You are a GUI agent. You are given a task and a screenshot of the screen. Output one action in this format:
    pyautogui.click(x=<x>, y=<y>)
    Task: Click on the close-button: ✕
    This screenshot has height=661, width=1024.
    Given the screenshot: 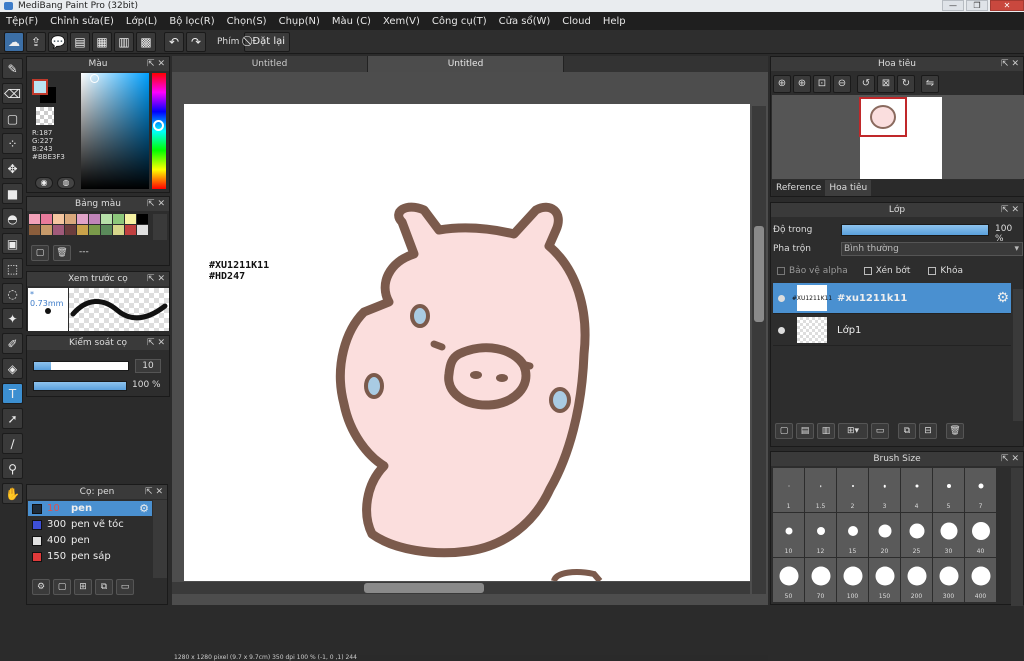 What is the action you would take?
    pyautogui.click(x=1007, y=5)
    